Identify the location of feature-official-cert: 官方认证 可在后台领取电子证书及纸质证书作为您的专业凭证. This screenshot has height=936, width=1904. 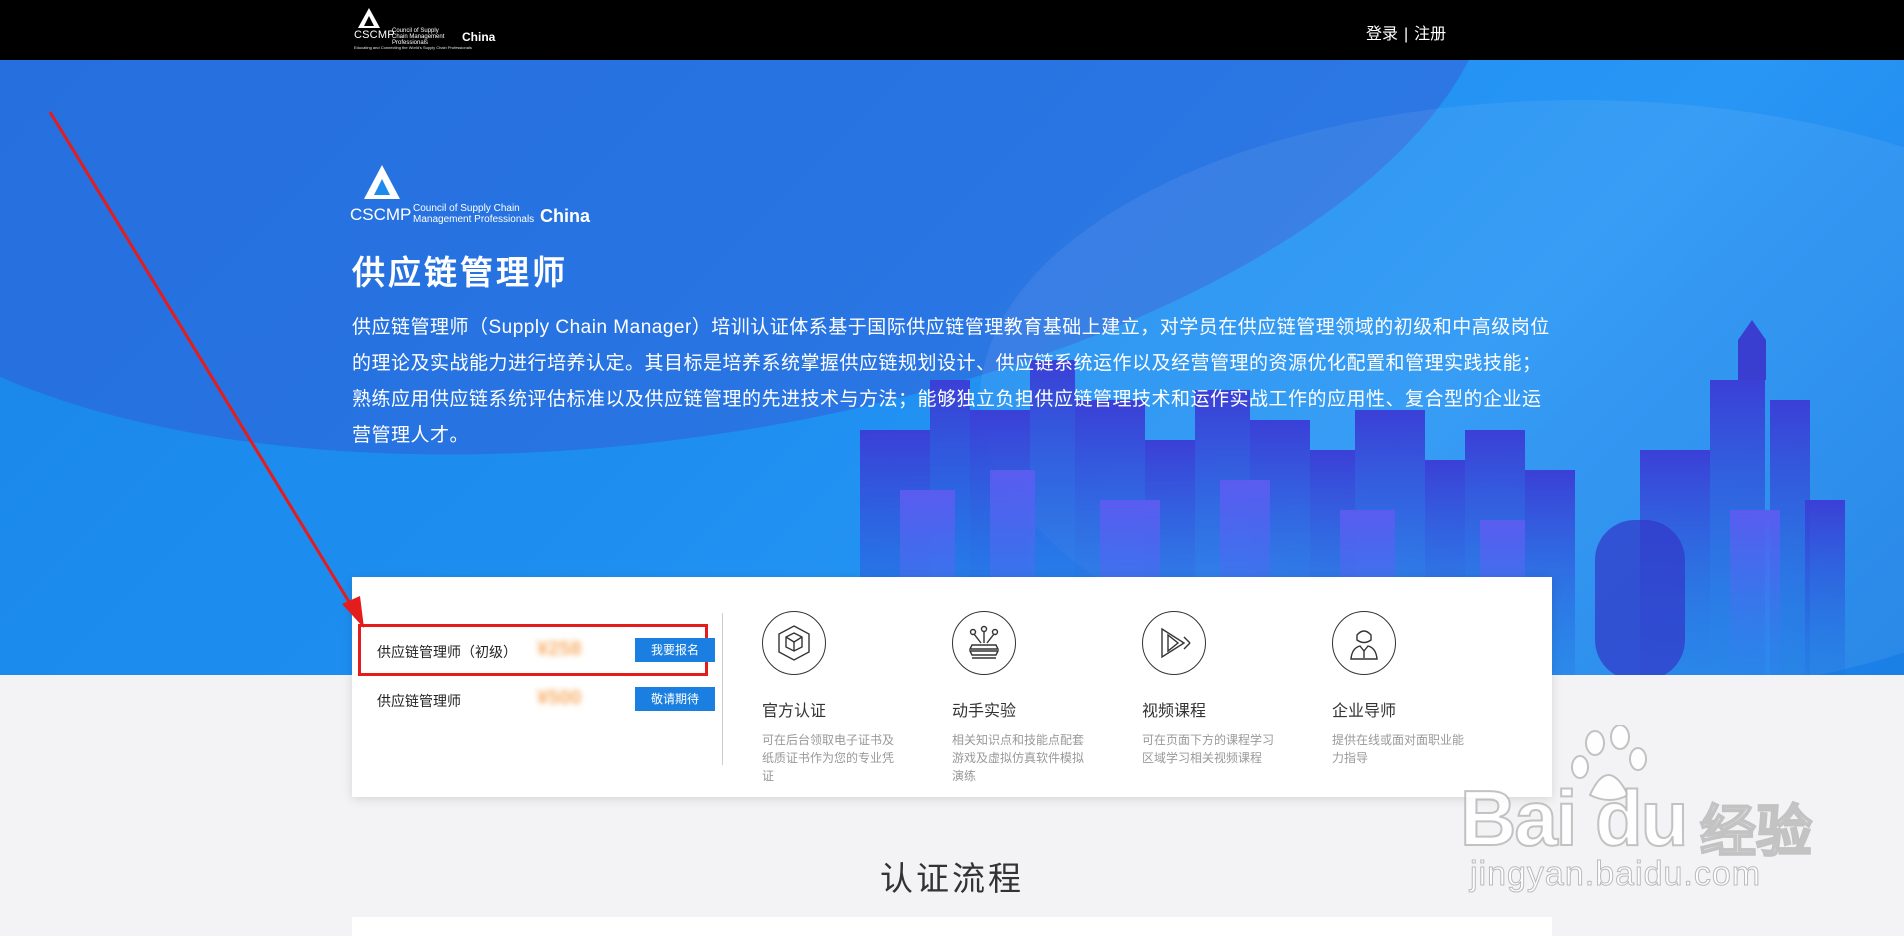
(837, 698).